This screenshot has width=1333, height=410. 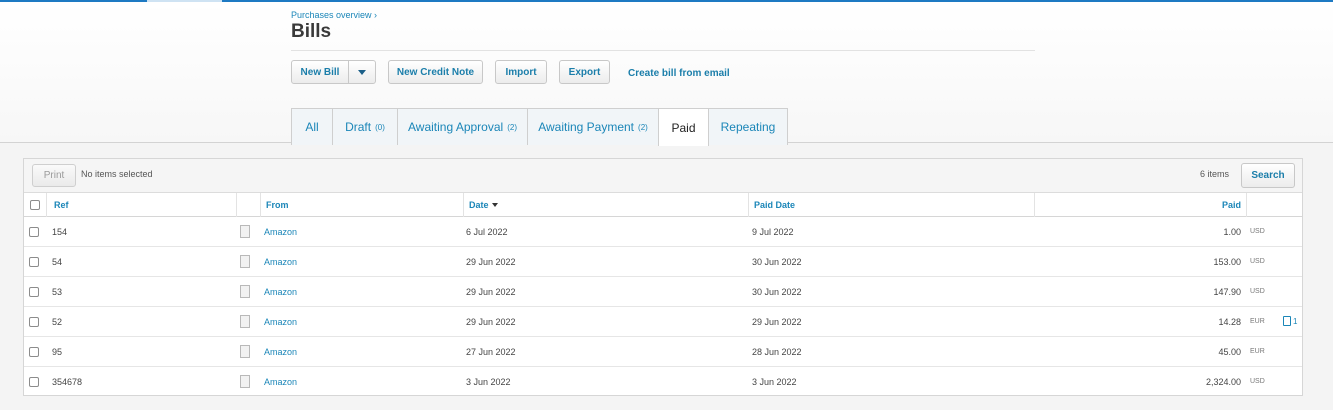 What do you see at coordinates (117, 174) in the screenshot?
I see `selection-status: No items selected` at bounding box center [117, 174].